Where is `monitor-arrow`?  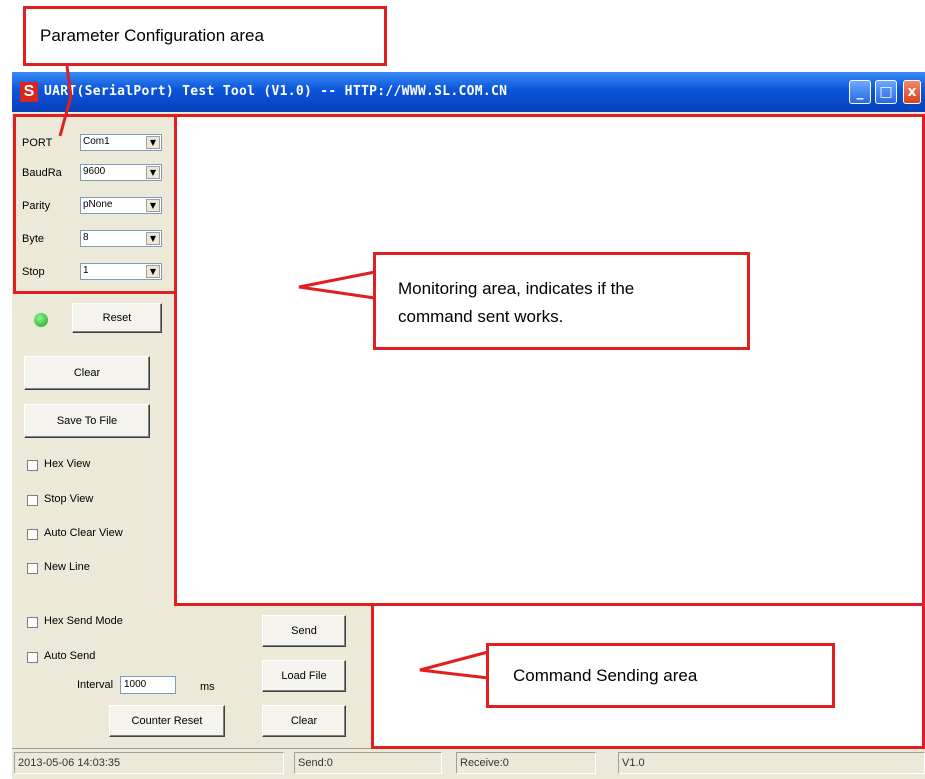
monitor-arrow is located at coordinates (337, 285).